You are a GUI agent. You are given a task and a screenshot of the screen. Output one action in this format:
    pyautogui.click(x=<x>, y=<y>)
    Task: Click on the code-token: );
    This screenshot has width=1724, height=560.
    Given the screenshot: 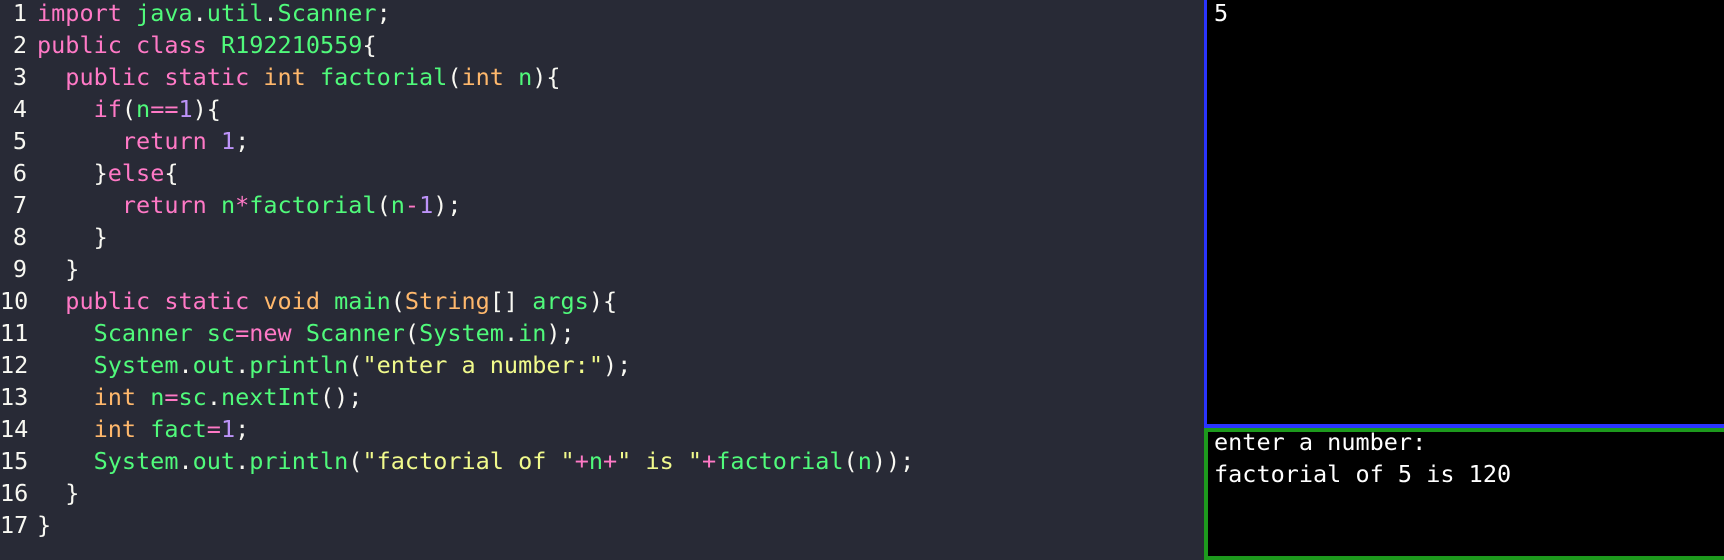 What is the action you would take?
    pyautogui.click(x=447, y=205)
    